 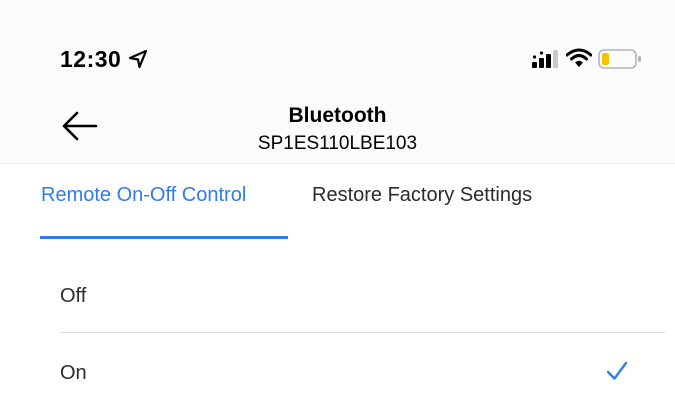 What do you see at coordinates (73, 373) in the screenshot?
I see `option-on-label: On` at bounding box center [73, 373].